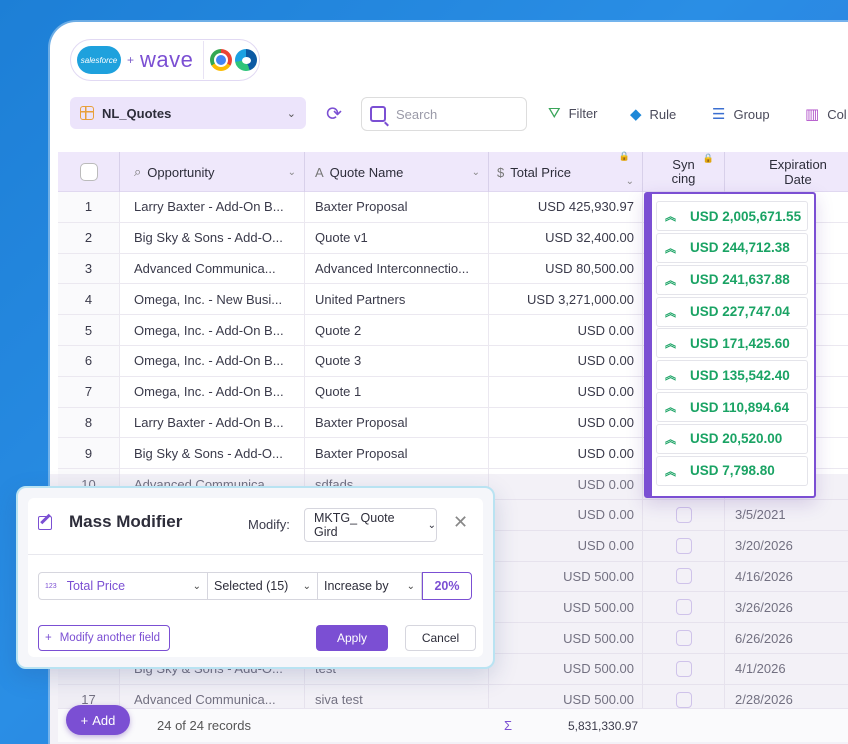 The width and height of the screenshot is (848, 744). Describe the element at coordinates (786, 546) in the screenshot. I see `expiration-date-cell: 3/20/2026` at that location.